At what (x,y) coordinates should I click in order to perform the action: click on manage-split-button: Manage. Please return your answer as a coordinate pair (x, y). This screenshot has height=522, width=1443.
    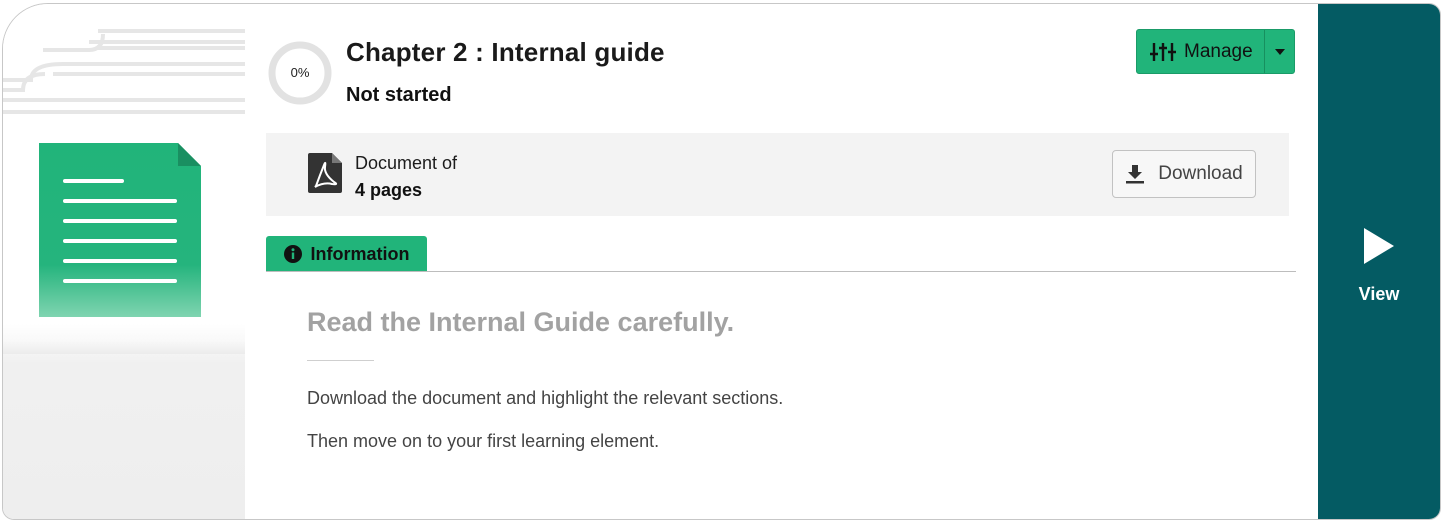
    Looking at the image, I should click on (1215, 51).